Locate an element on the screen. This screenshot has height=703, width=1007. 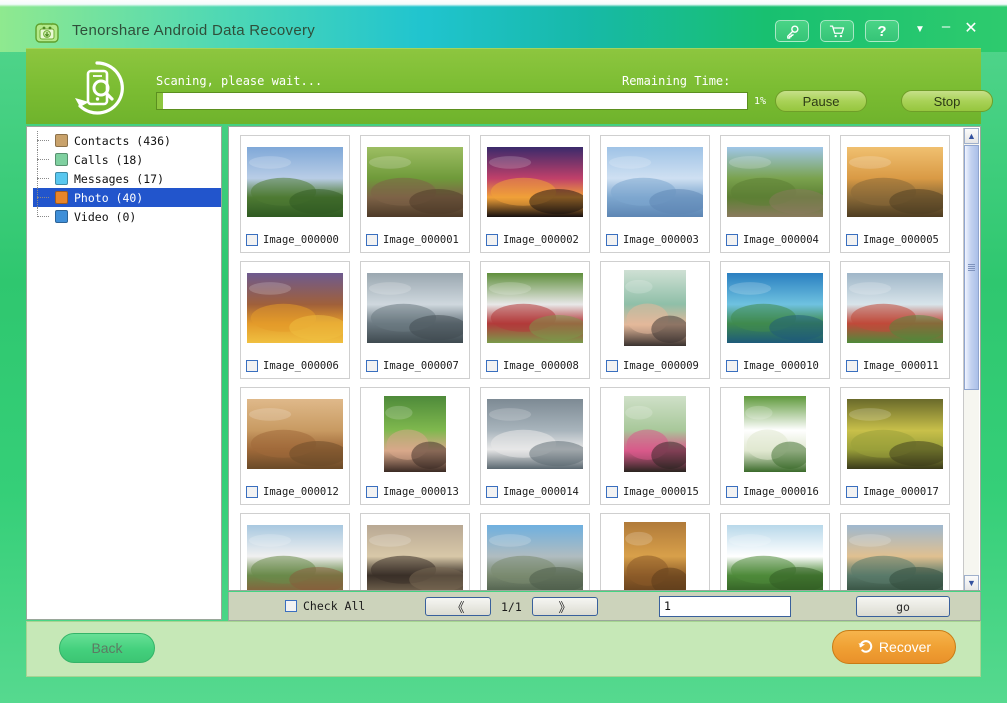
photo-item: Image_000013 is located at coordinates (415, 446).